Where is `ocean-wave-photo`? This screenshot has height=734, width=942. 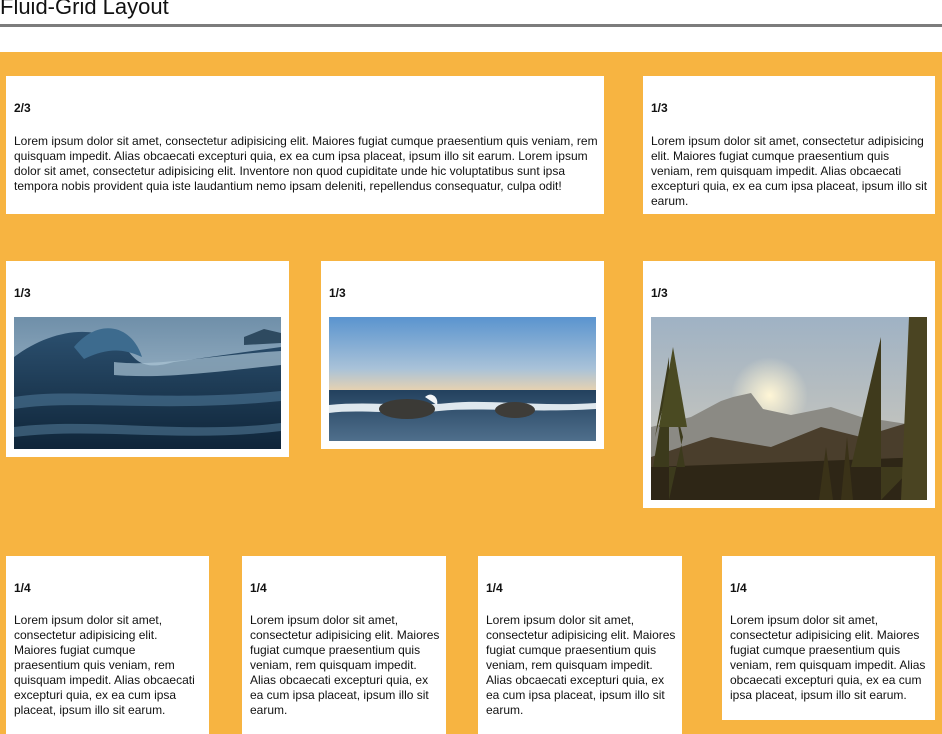
ocean-wave-photo is located at coordinates (147, 383).